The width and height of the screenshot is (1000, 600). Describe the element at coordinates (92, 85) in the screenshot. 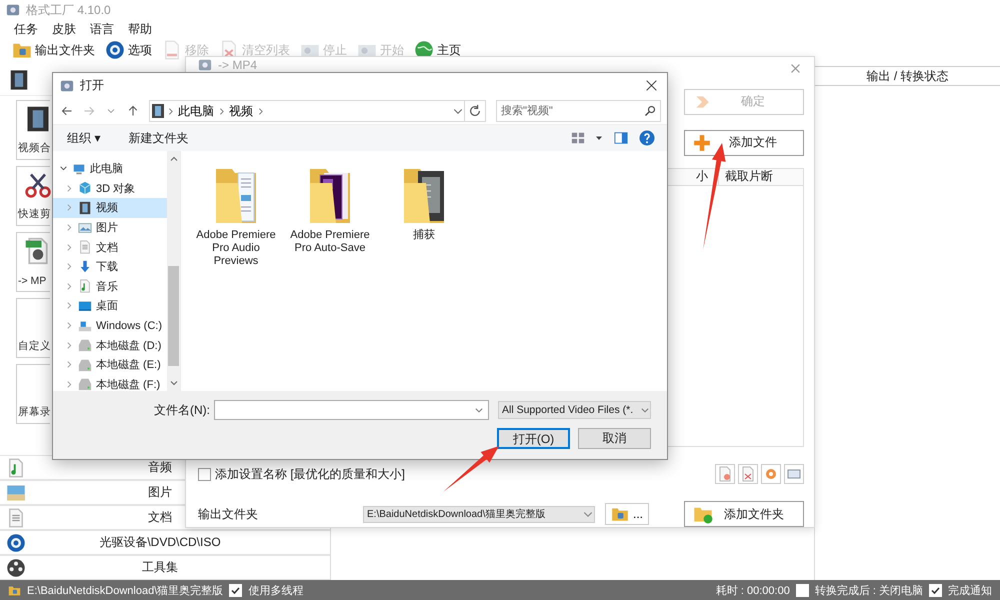

I see `dialog-title: 打开` at that location.